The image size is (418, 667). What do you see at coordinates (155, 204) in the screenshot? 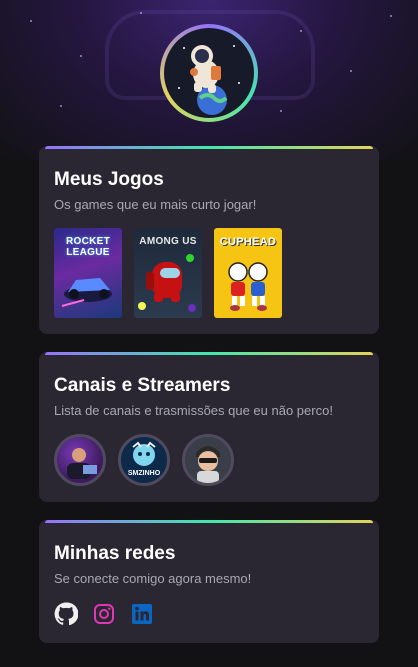
I see `games-card-subtitle: Os games que eu mais curto jogar!` at bounding box center [155, 204].